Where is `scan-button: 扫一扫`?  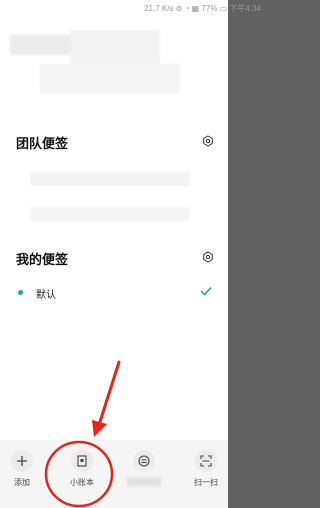 scan-button: 扫一扫 is located at coordinates (206, 469).